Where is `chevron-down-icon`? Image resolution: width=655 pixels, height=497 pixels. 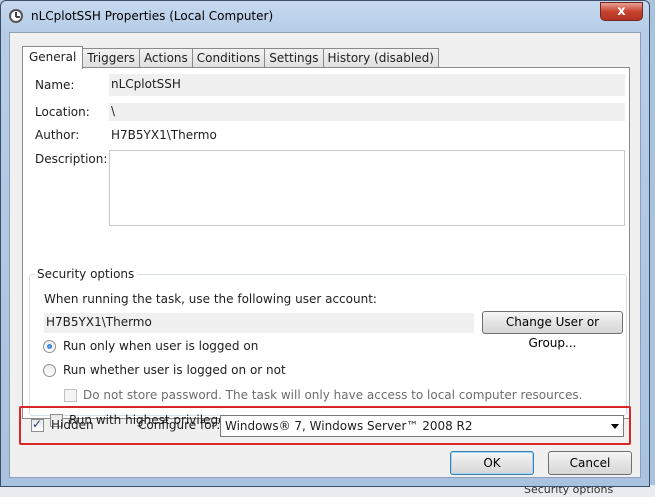 chevron-down-icon is located at coordinates (615, 426).